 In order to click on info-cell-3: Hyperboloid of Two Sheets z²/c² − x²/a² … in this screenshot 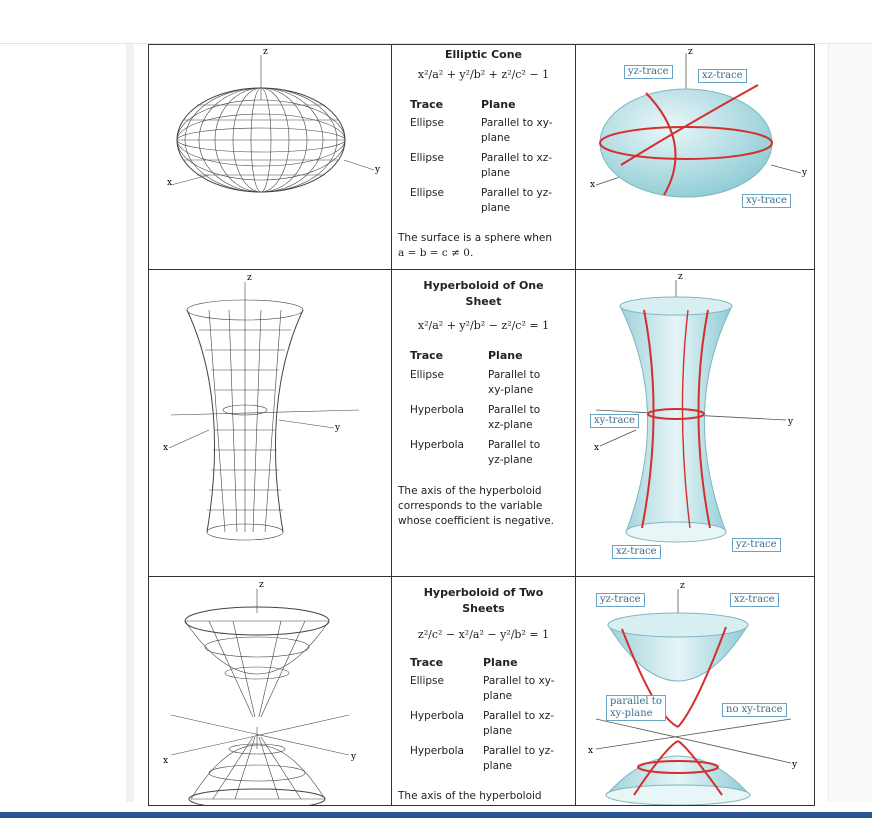, I will do `click(483, 691)`.